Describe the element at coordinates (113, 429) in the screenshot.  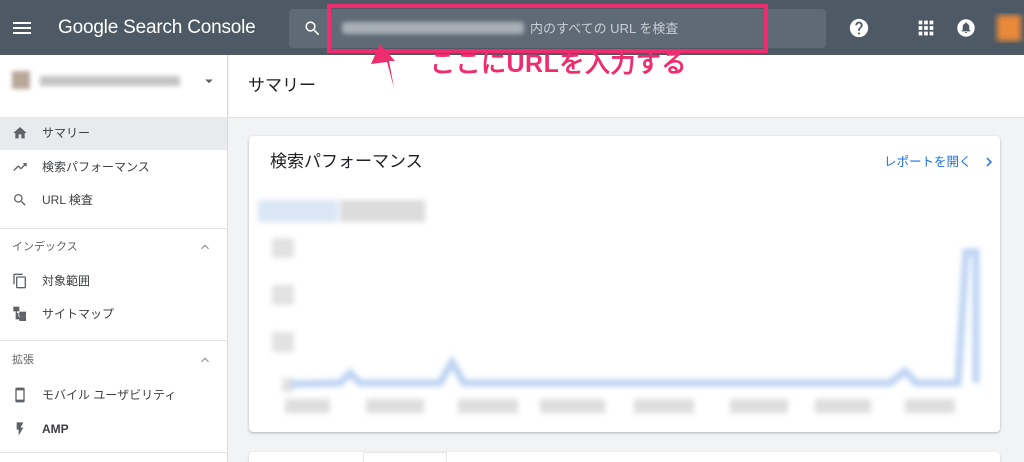
I see `sidebar-item-amp: AMP` at that location.